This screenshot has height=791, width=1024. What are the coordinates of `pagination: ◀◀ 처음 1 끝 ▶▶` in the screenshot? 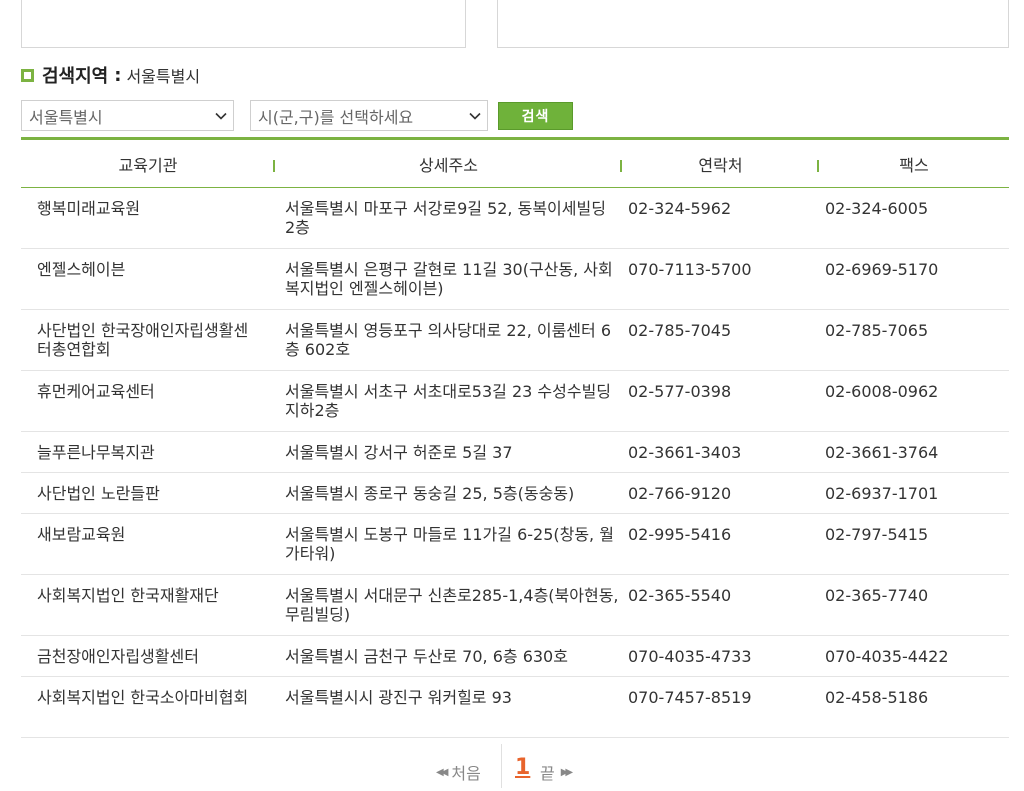 It's located at (512, 766).